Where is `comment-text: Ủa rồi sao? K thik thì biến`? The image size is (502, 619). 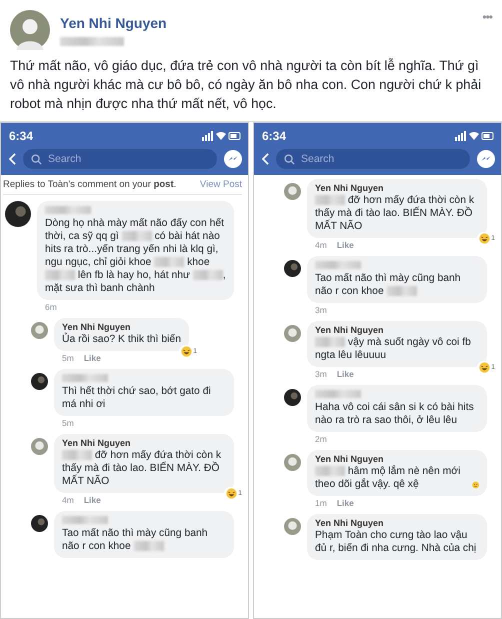 comment-text: Ủa rồi sao? K thik thì biến is located at coordinates (121, 339).